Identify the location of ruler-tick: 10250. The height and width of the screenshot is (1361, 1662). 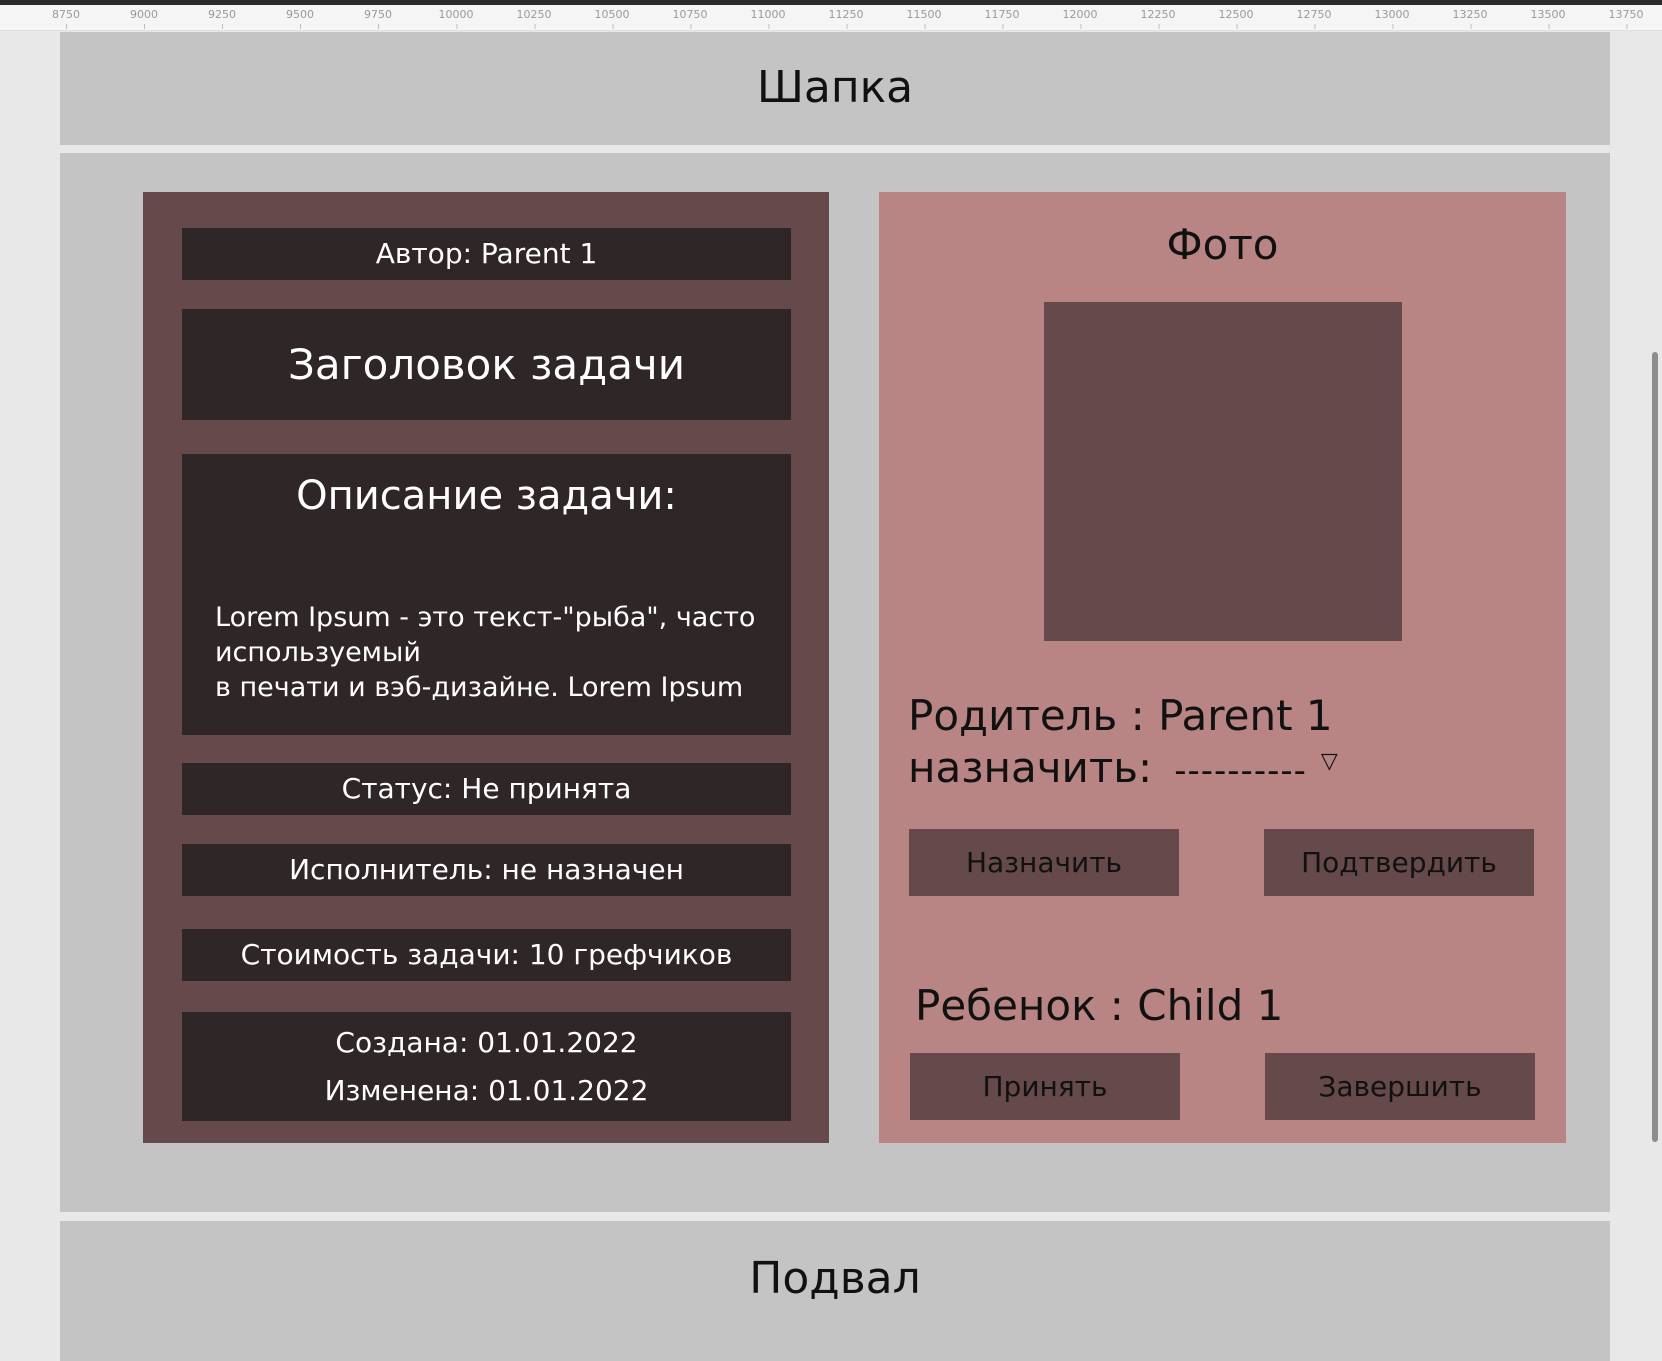
(534, 18).